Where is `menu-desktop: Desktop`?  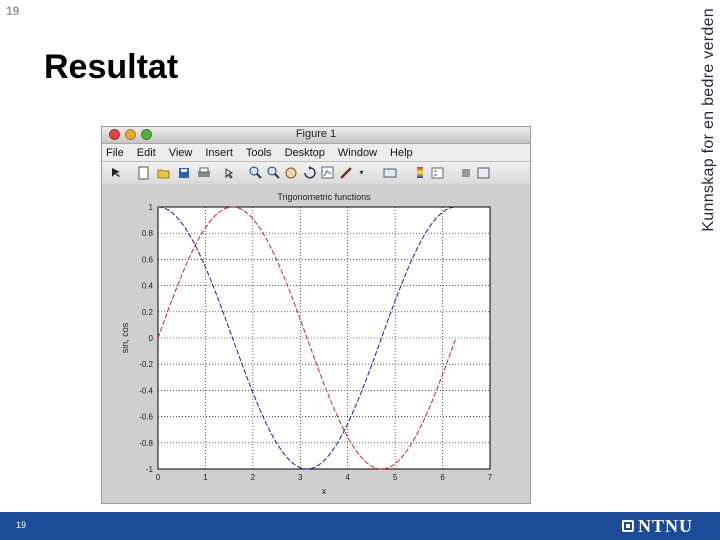 menu-desktop: Desktop is located at coordinates (305, 153).